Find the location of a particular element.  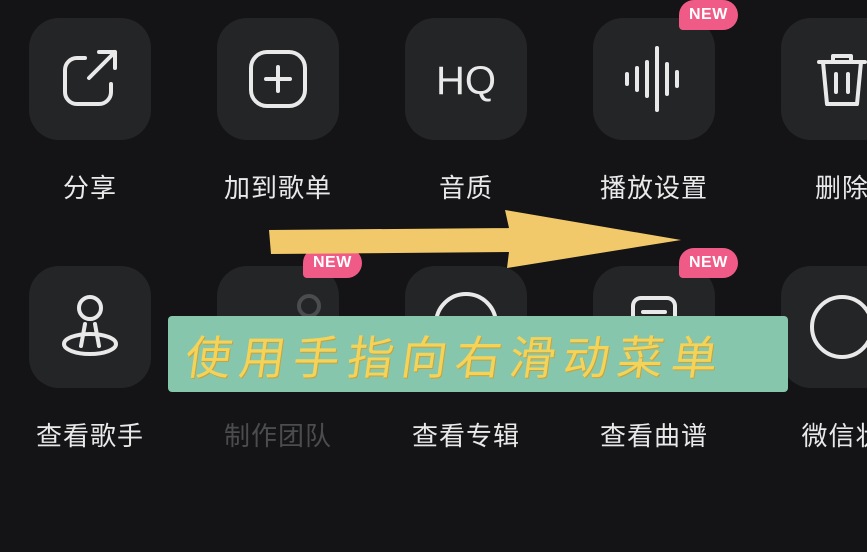

view-score-label: 查看曲谱 is located at coordinates (653, 437).